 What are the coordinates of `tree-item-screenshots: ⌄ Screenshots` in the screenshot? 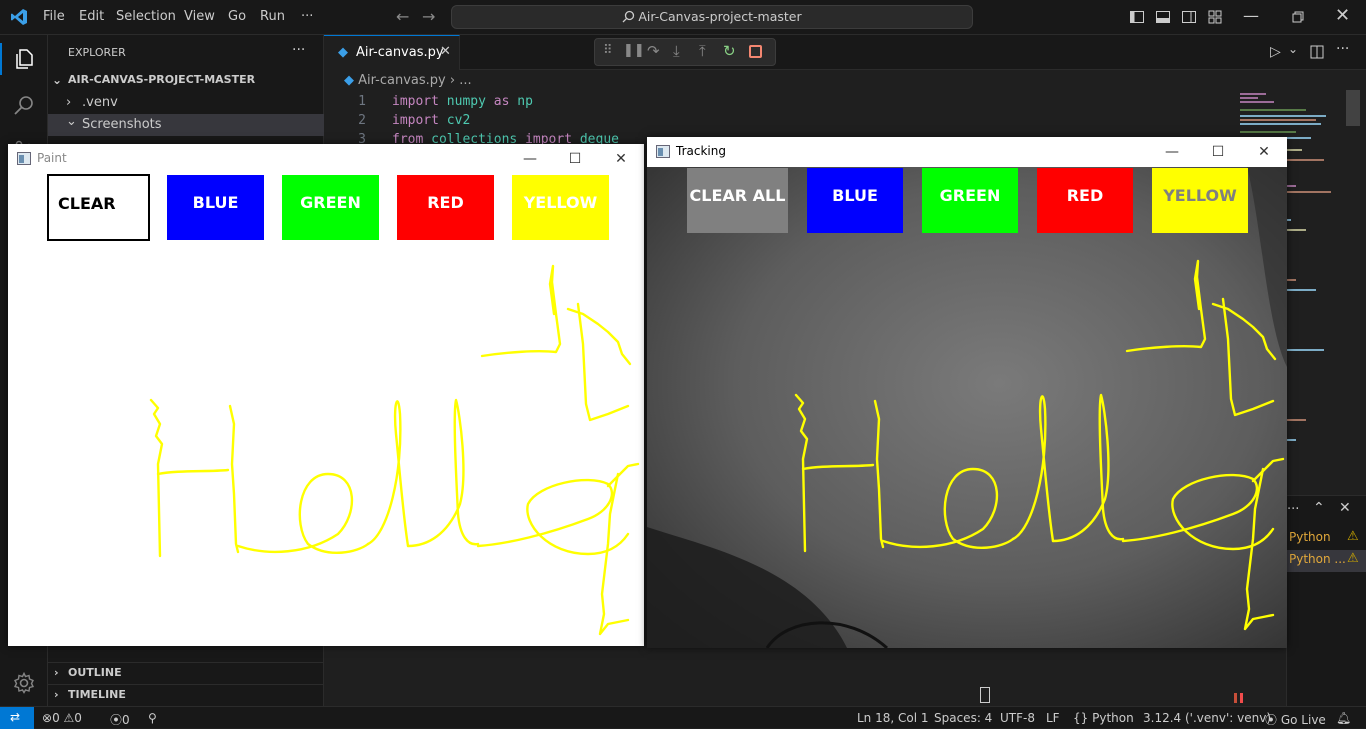 It's located at (186, 125).